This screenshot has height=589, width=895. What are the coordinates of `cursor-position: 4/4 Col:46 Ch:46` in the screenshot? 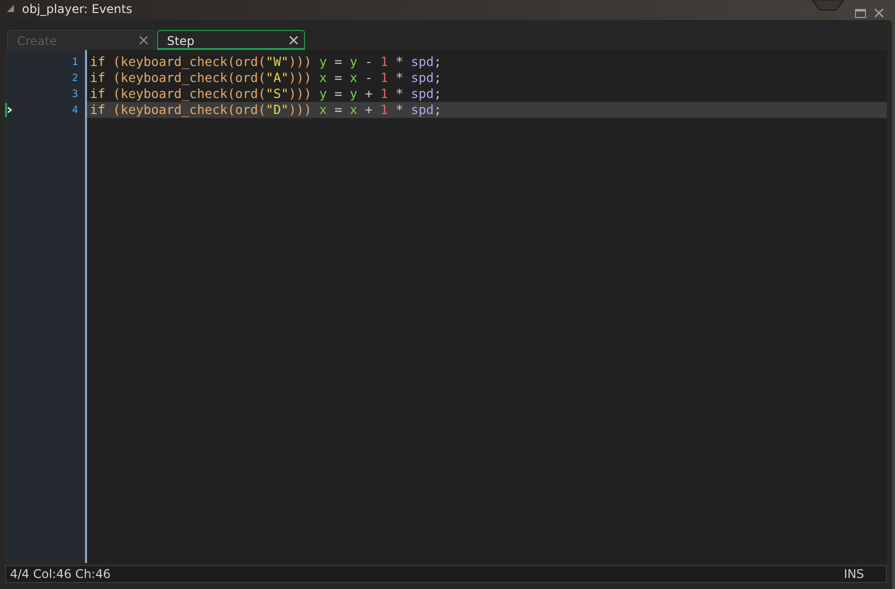 It's located at (60, 574).